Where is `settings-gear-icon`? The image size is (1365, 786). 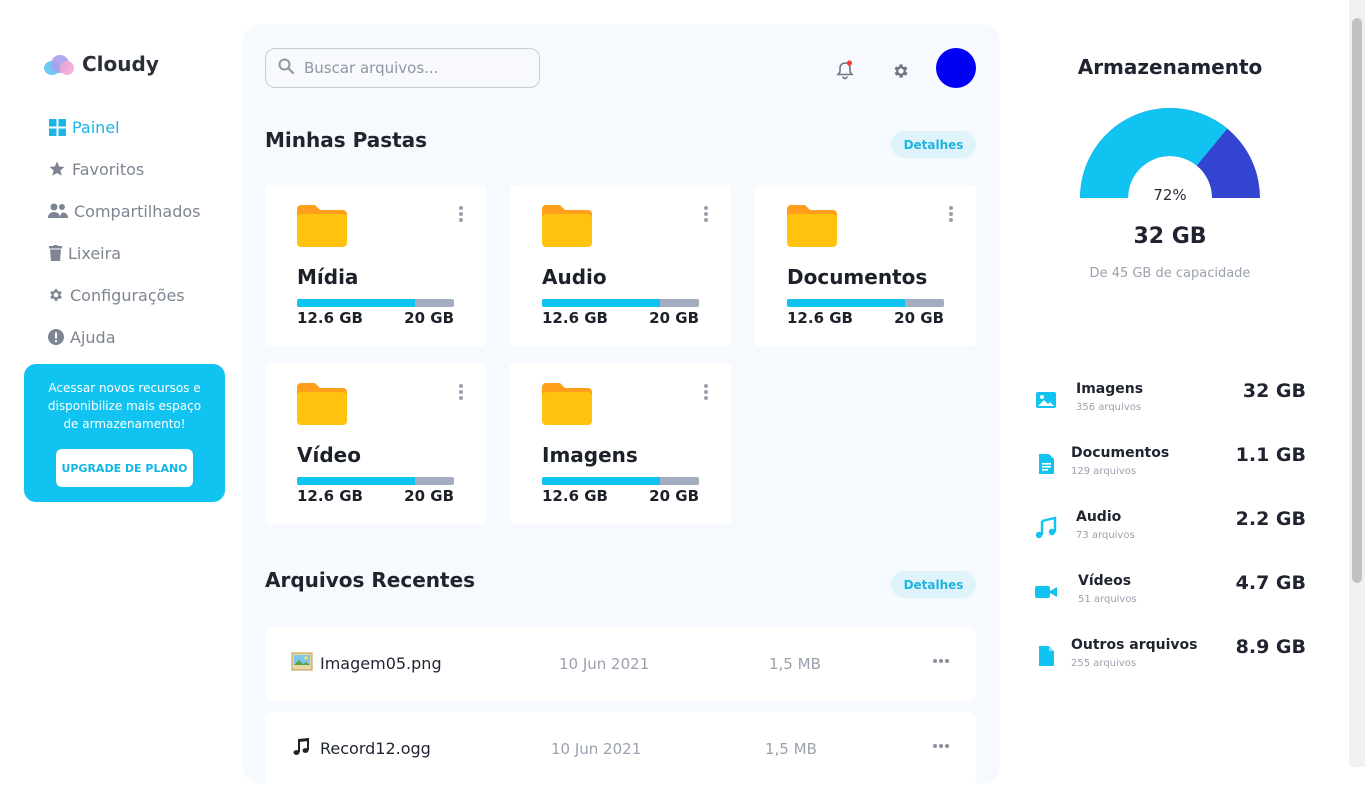
settings-gear-icon is located at coordinates (901, 71).